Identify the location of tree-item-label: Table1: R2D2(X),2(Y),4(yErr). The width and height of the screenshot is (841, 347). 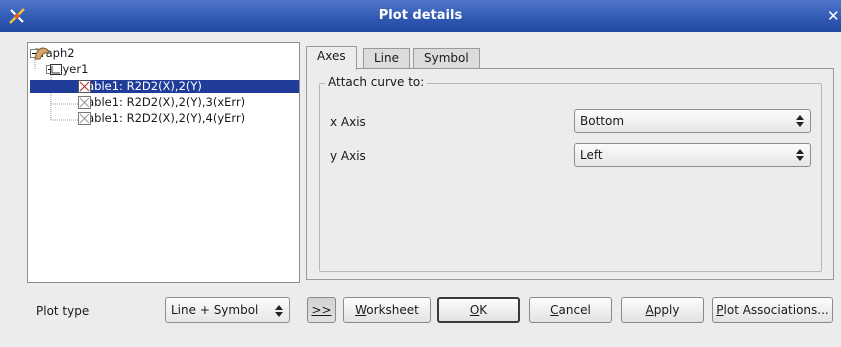
(164, 118).